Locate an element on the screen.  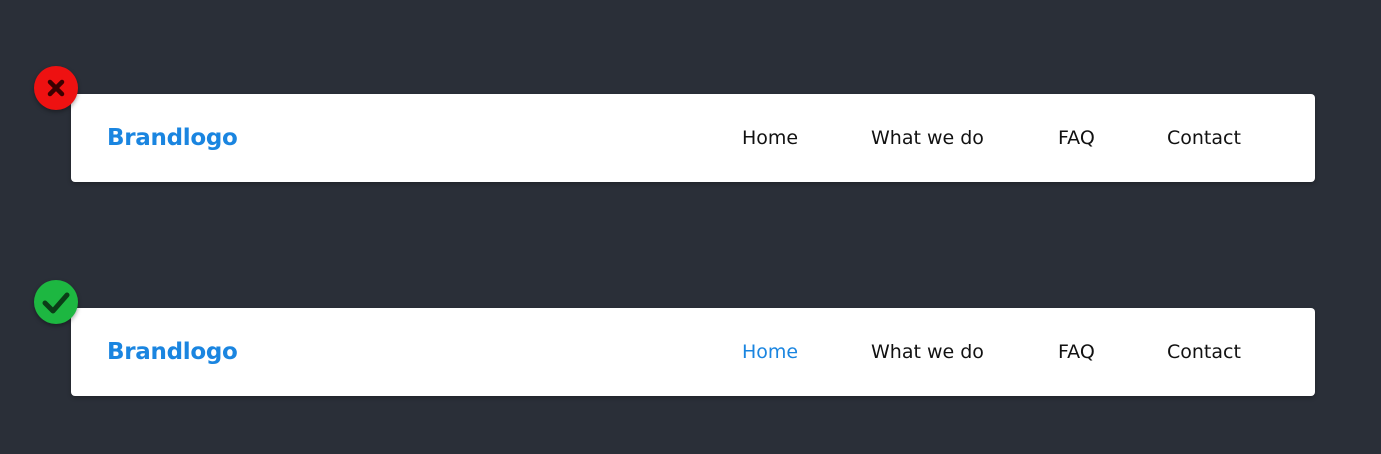
nav-link-home: Home is located at coordinates (770, 138).